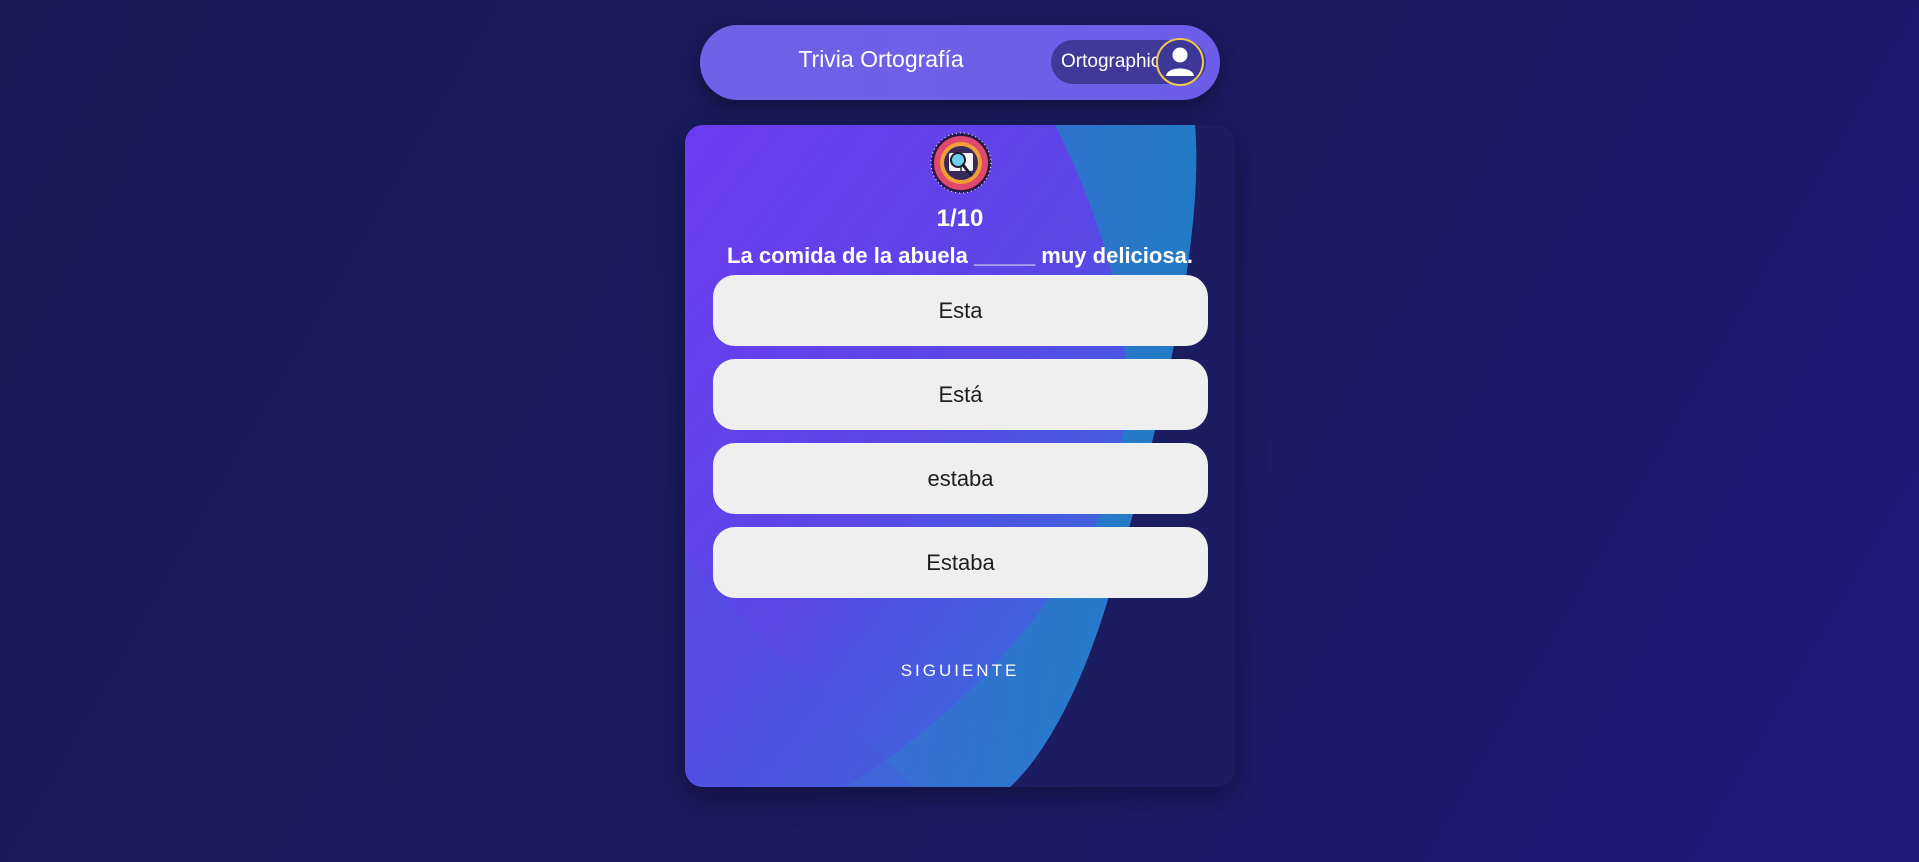 This screenshot has width=1919, height=862. What do you see at coordinates (1111, 61) in the screenshot?
I see `username-label: Ortographic` at bounding box center [1111, 61].